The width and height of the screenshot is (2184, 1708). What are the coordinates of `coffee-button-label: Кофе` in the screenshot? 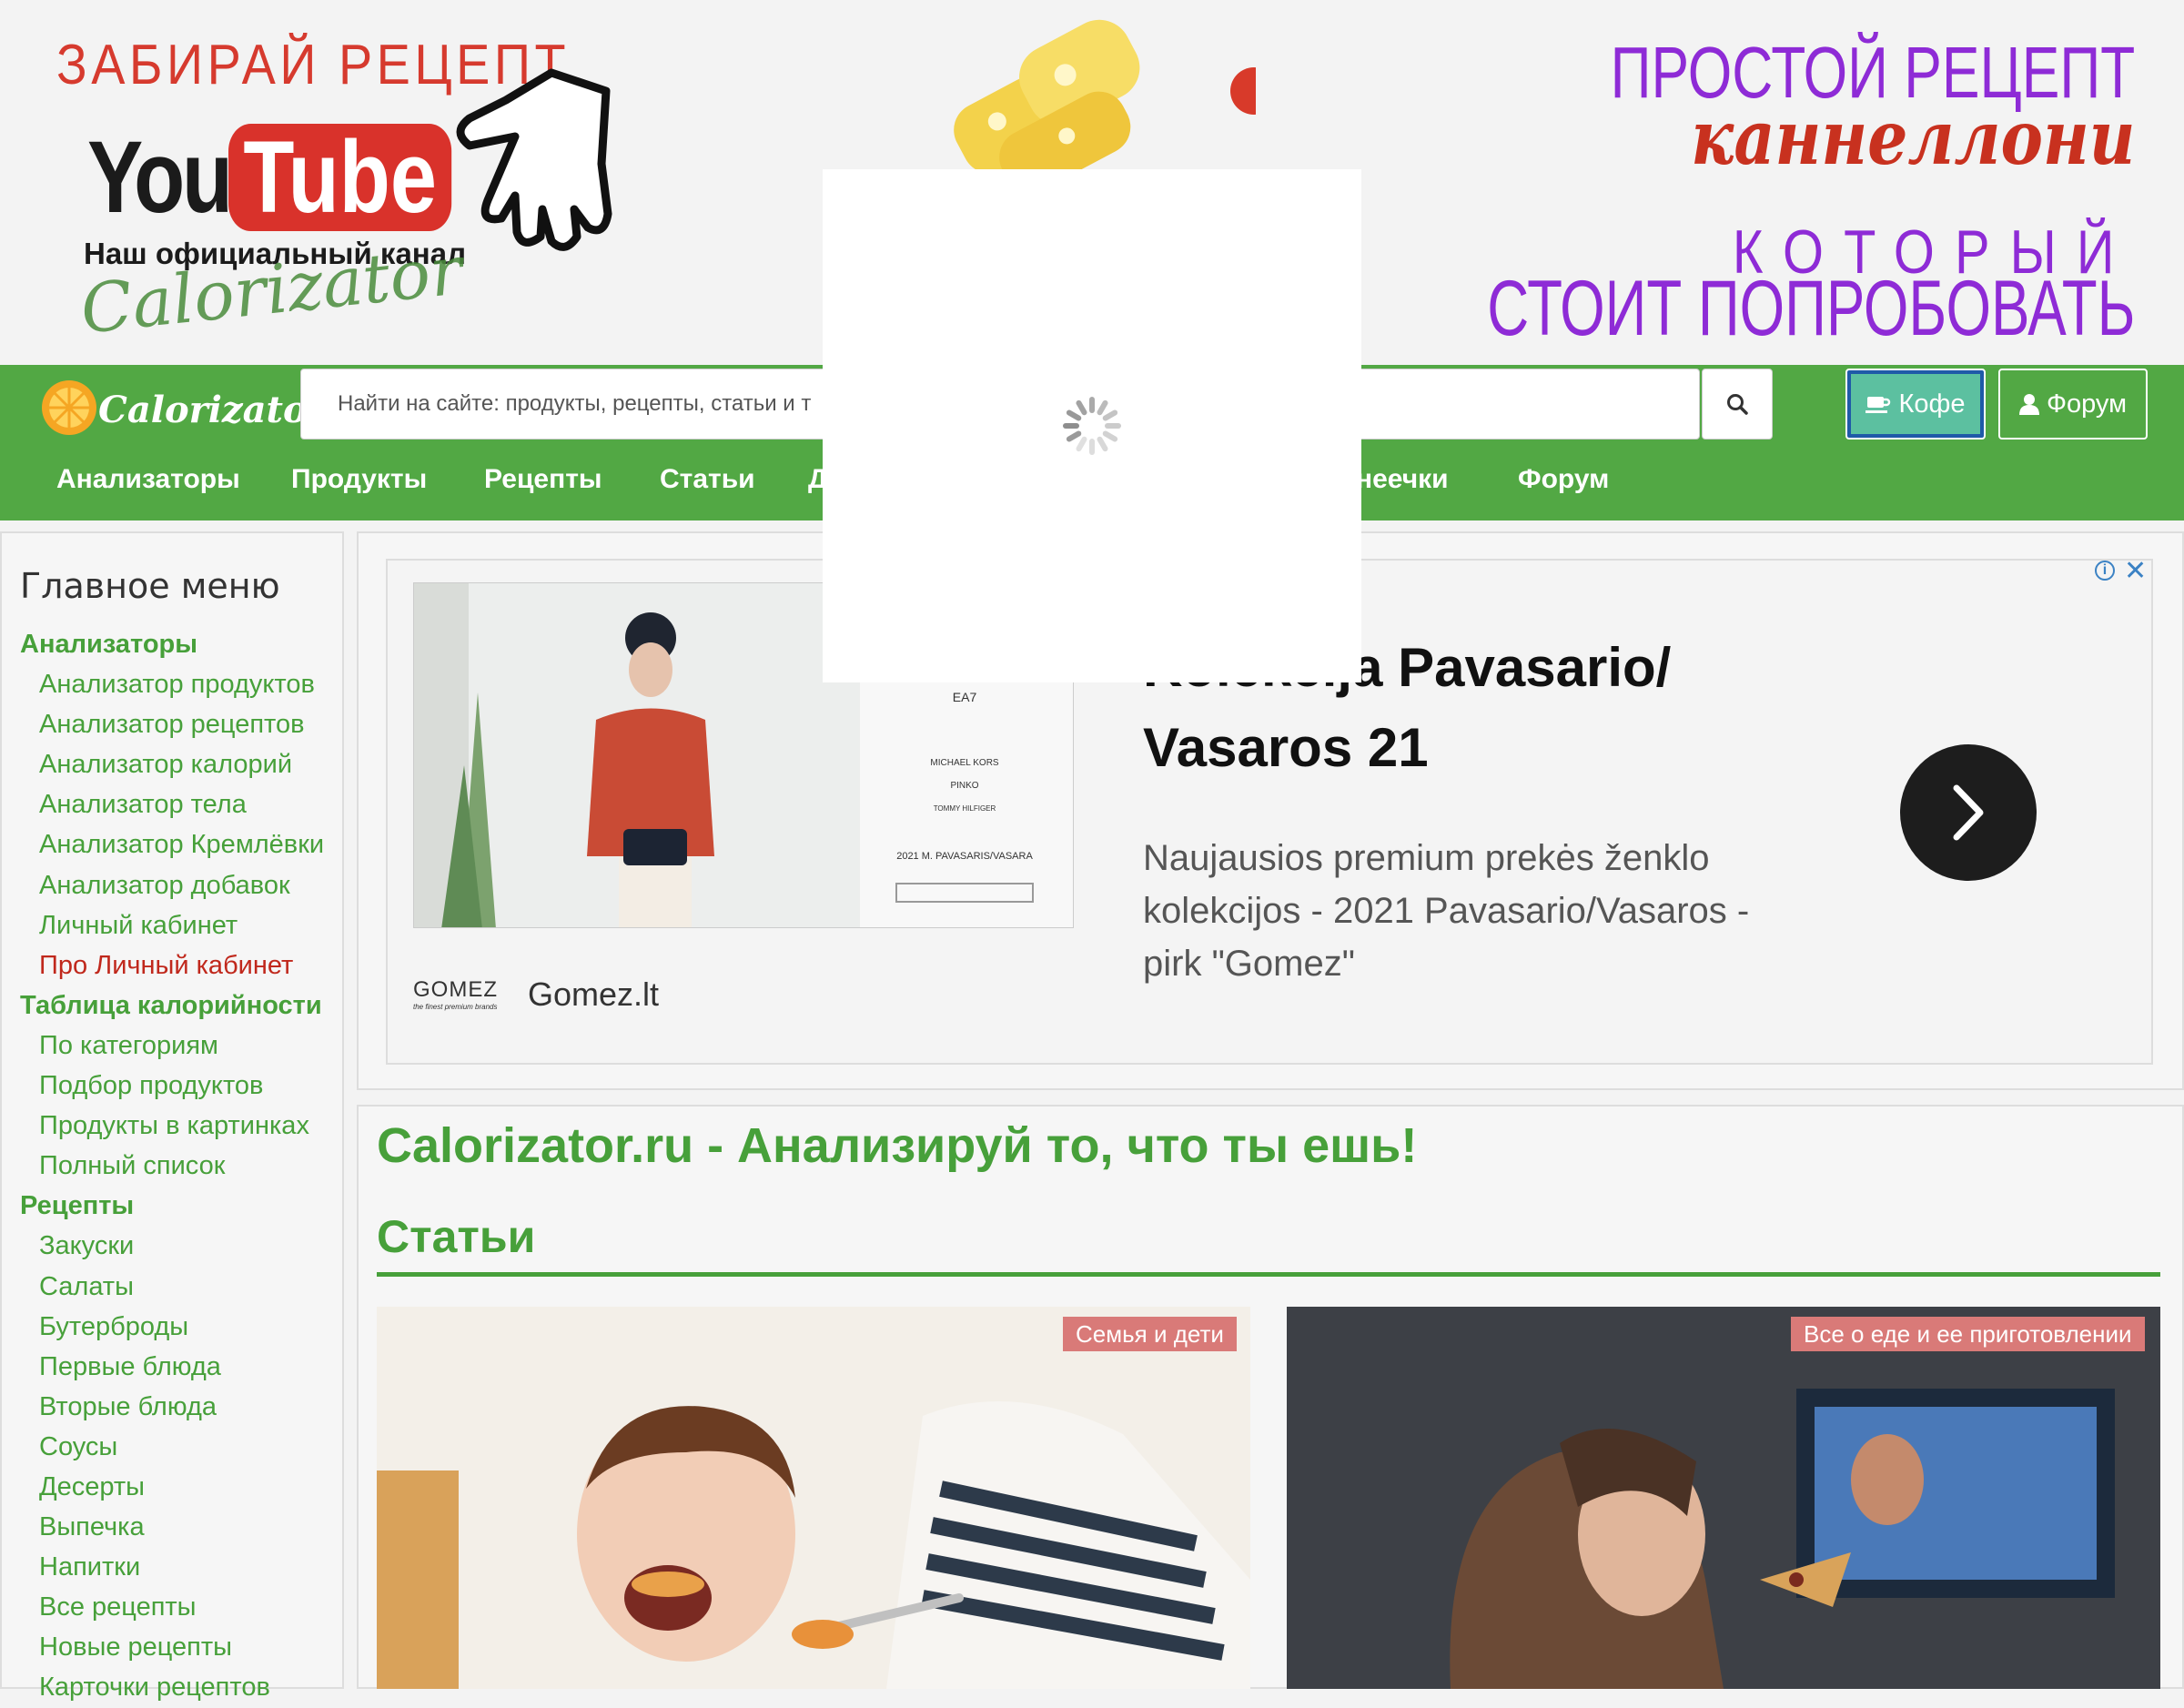 It's located at (1932, 404).